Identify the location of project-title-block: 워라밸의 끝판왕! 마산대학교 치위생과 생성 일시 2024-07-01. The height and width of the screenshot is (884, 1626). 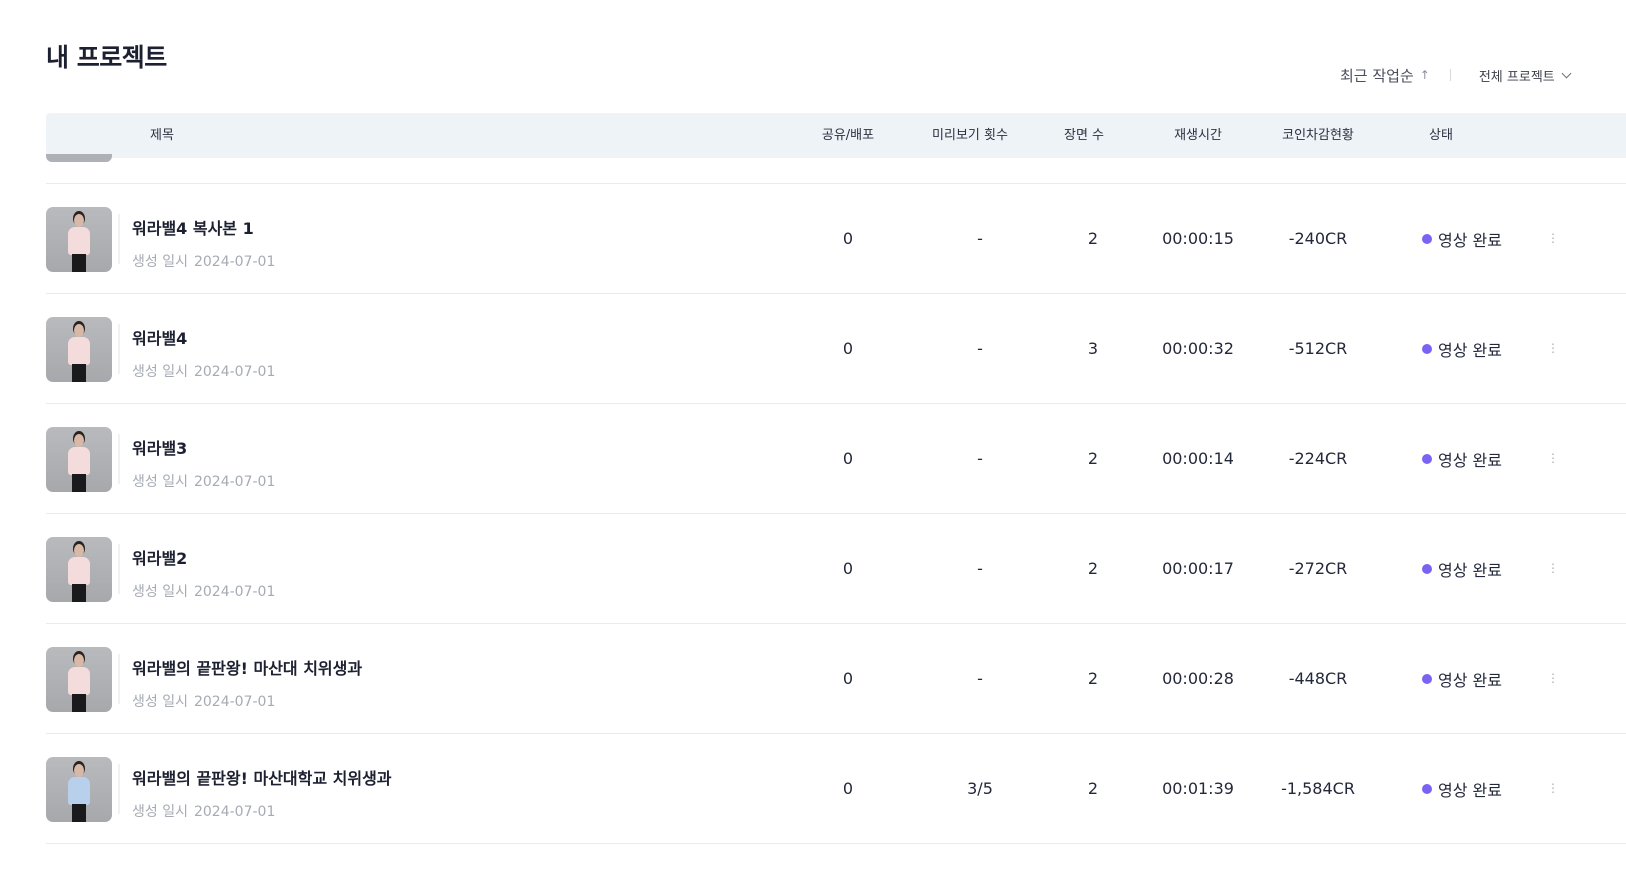
(262, 793).